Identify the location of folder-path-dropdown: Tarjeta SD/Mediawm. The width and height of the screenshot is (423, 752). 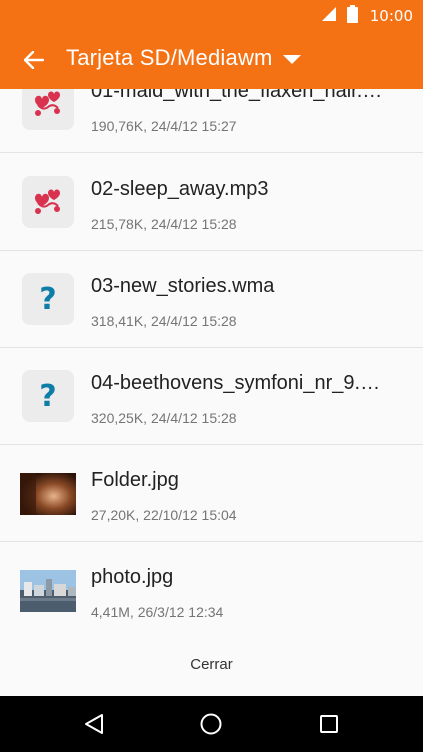
(183, 58).